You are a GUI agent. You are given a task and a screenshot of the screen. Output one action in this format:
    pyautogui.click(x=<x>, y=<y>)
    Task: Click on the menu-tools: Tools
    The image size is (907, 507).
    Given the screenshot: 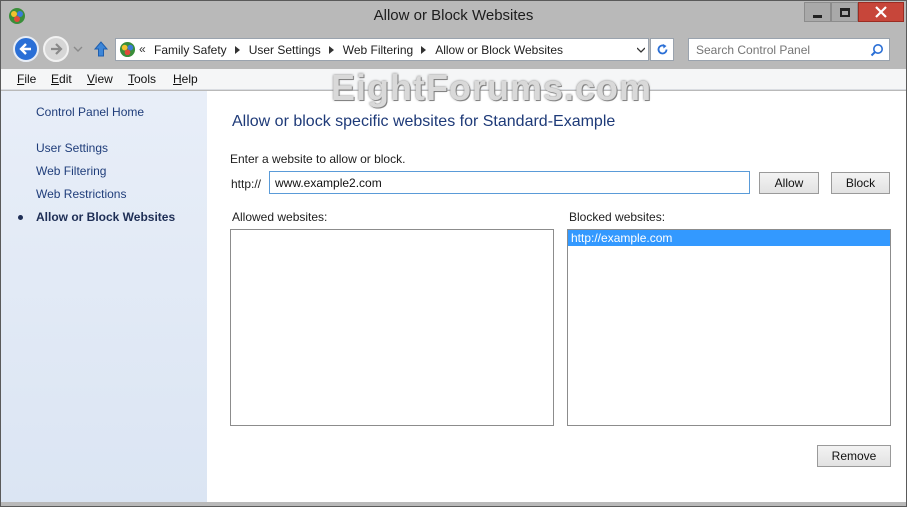 What is the action you would take?
    pyautogui.click(x=142, y=79)
    